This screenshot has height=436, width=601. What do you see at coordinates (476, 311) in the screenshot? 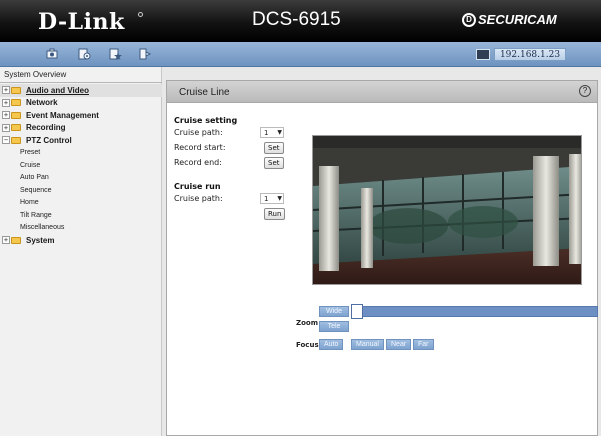
I see `zoom-slider-track` at bounding box center [476, 311].